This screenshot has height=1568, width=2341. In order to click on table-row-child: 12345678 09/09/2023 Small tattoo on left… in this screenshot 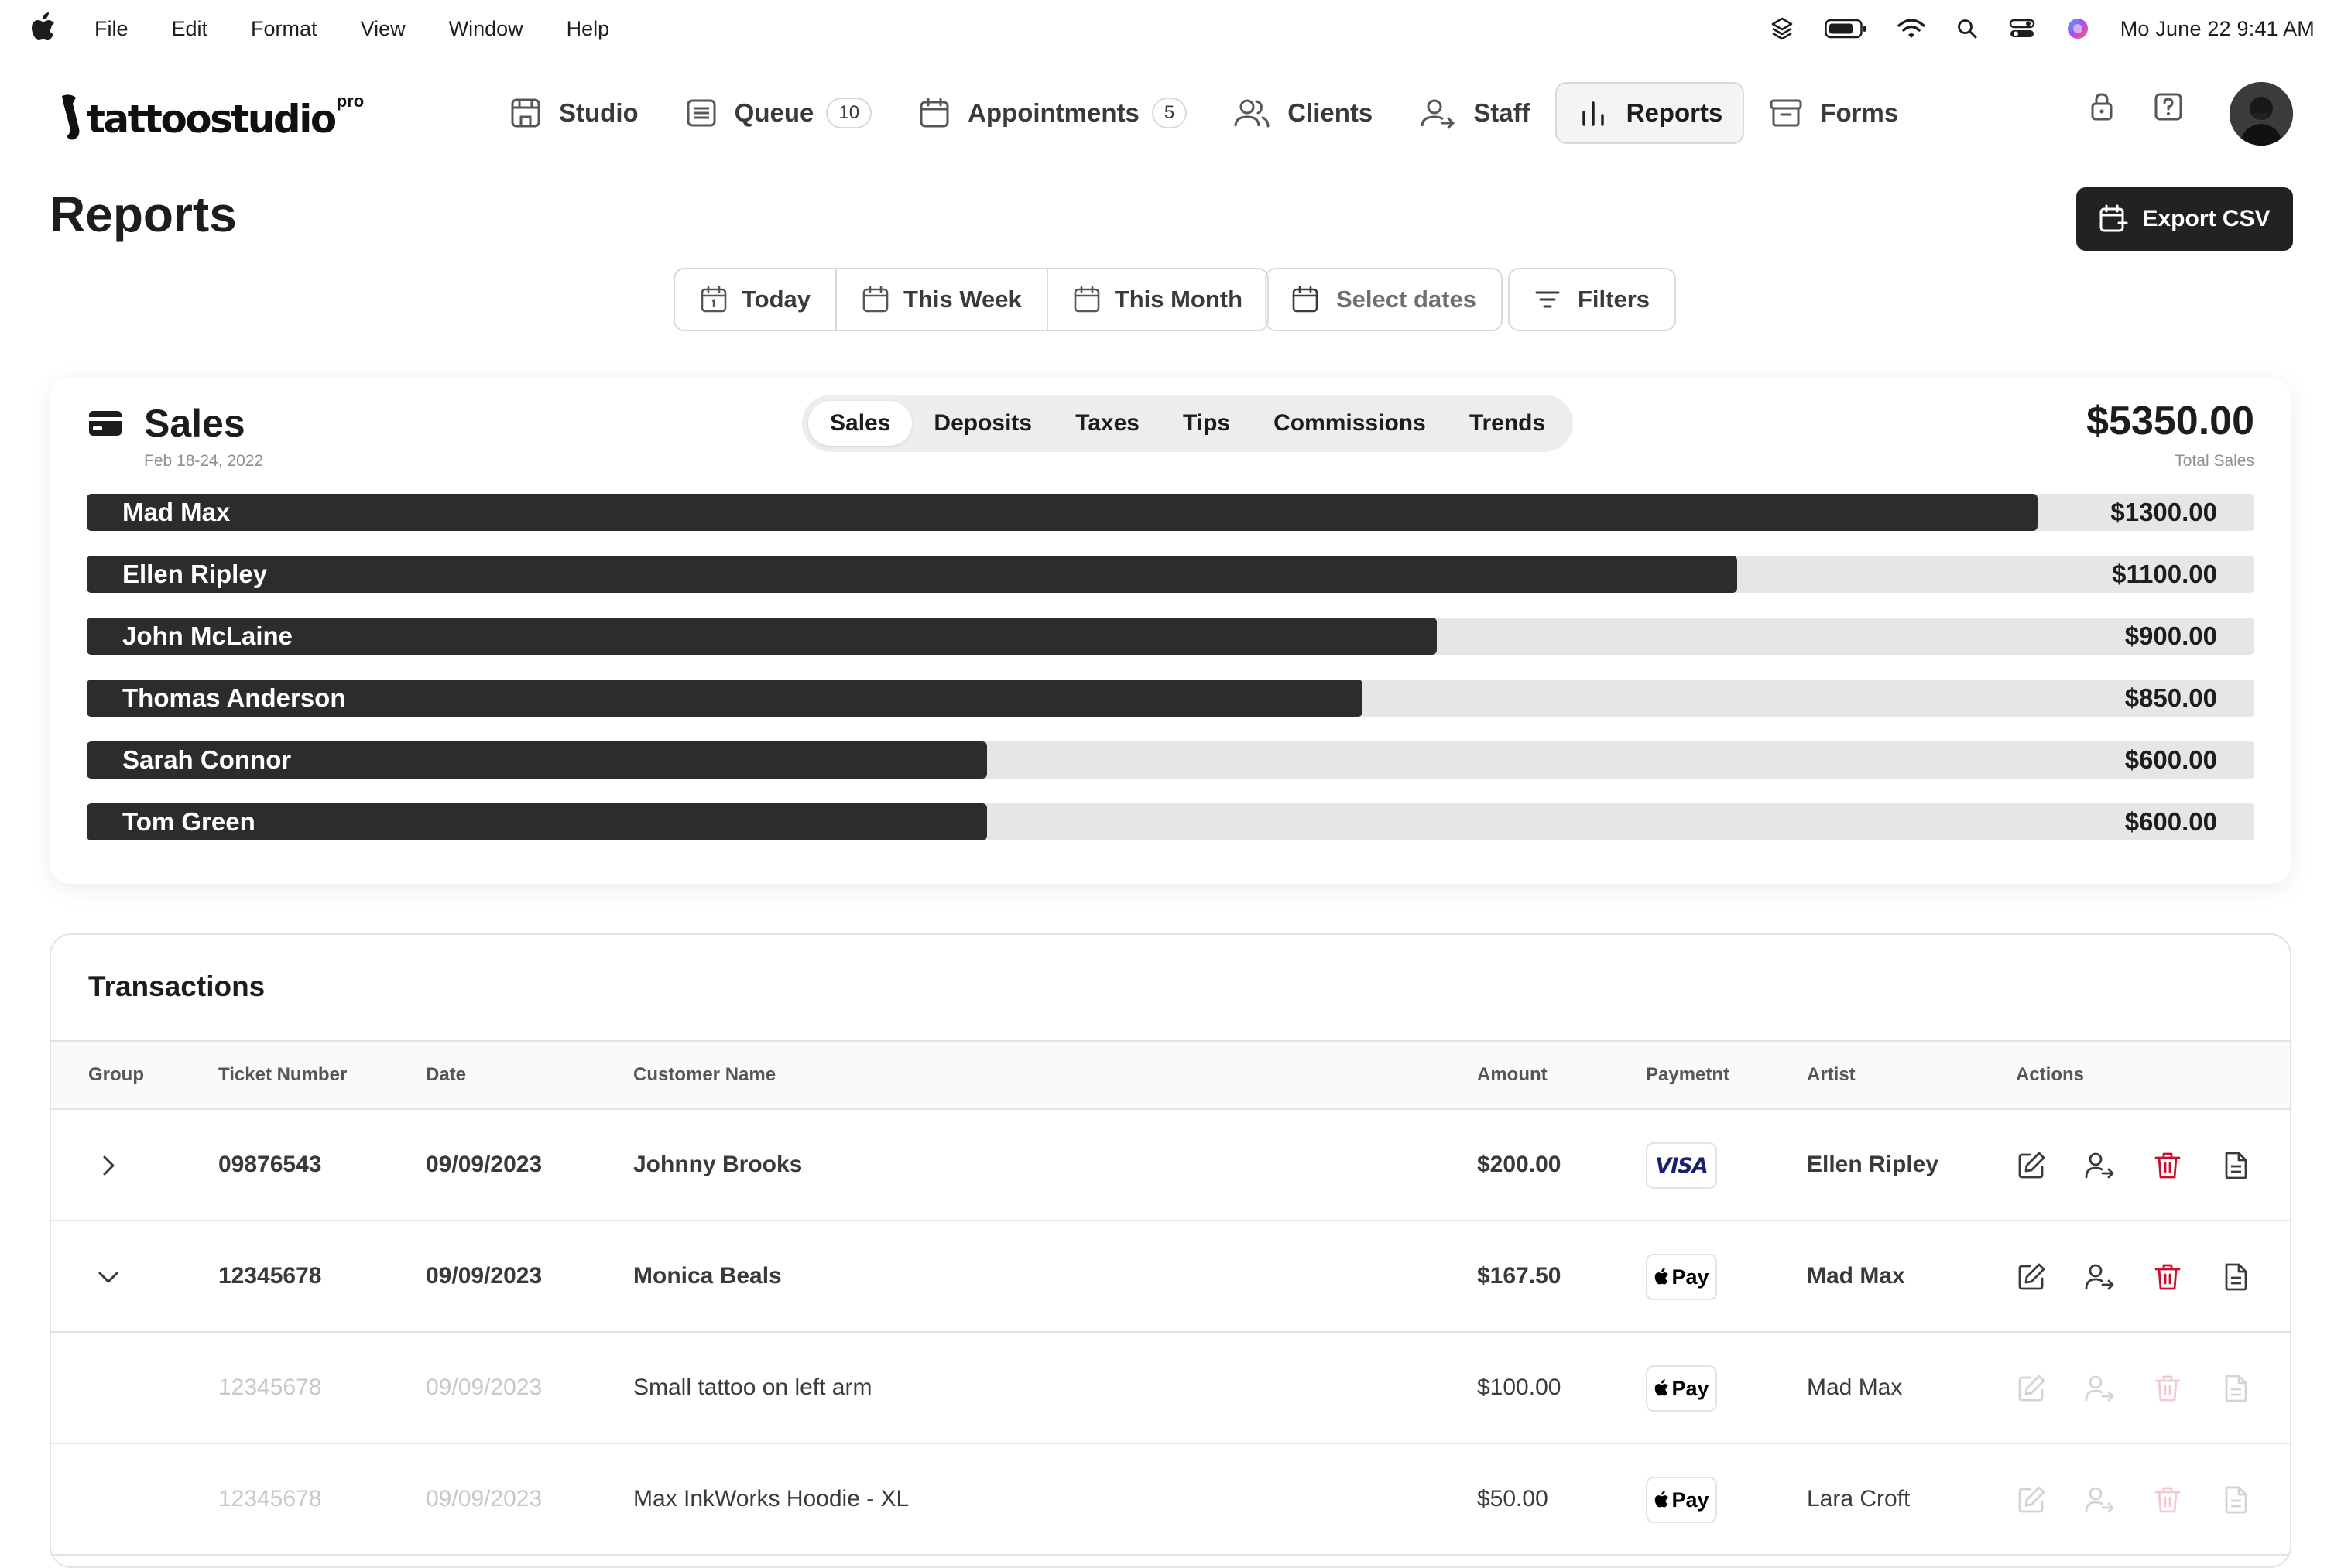, I will do `click(1171, 1388)`.